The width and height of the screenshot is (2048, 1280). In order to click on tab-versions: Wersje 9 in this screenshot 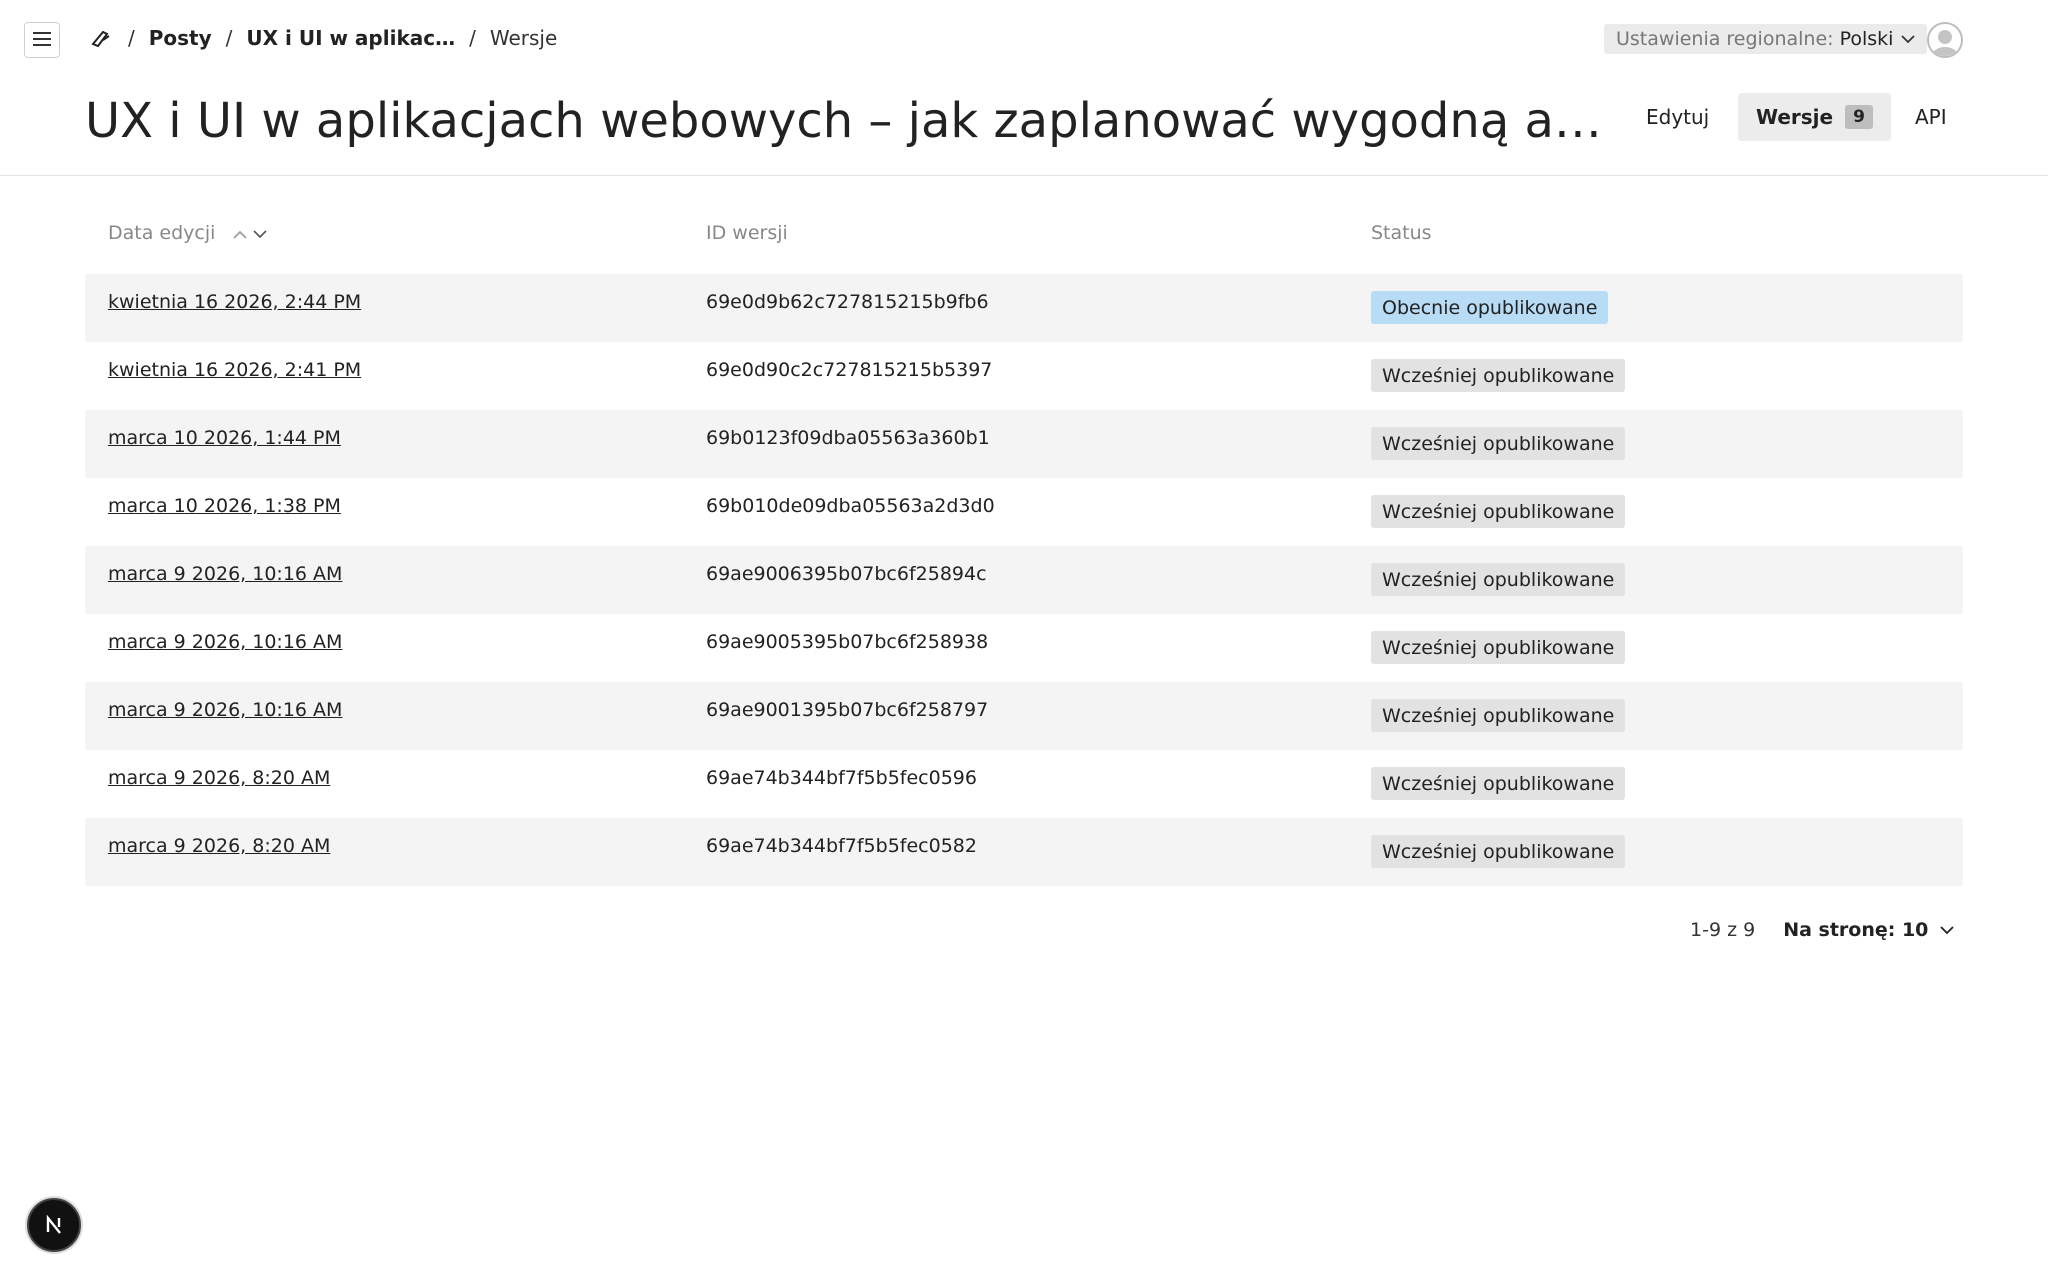, I will do `click(1814, 117)`.